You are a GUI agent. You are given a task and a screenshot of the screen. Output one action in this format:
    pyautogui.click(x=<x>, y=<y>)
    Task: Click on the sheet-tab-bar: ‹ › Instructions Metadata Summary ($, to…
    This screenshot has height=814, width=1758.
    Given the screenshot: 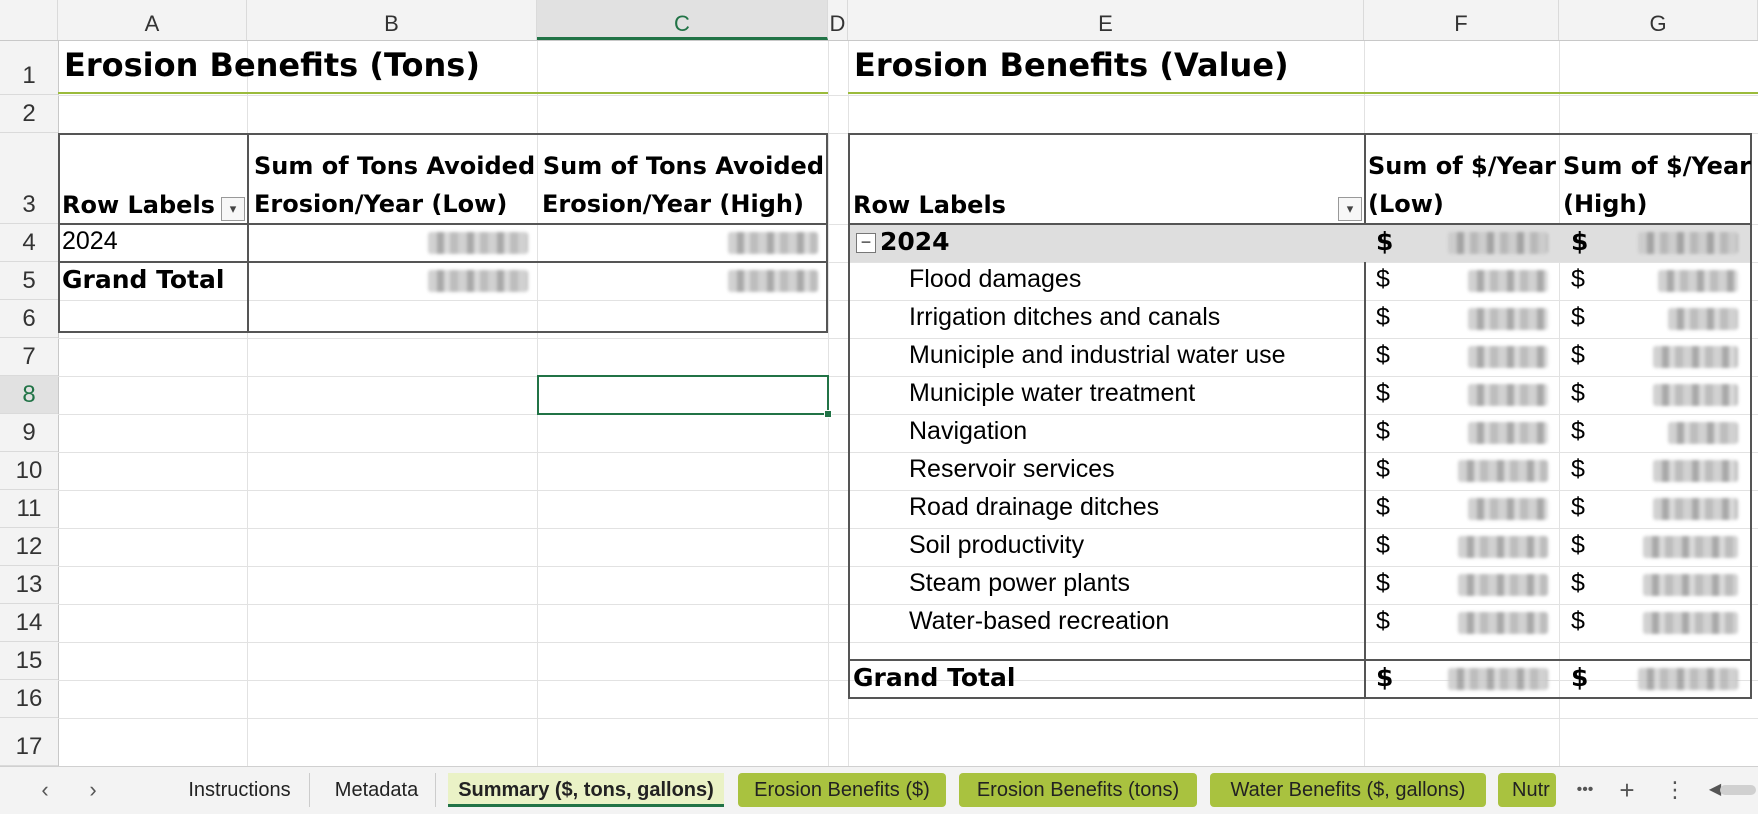 What is the action you would take?
    pyautogui.click(x=879, y=790)
    